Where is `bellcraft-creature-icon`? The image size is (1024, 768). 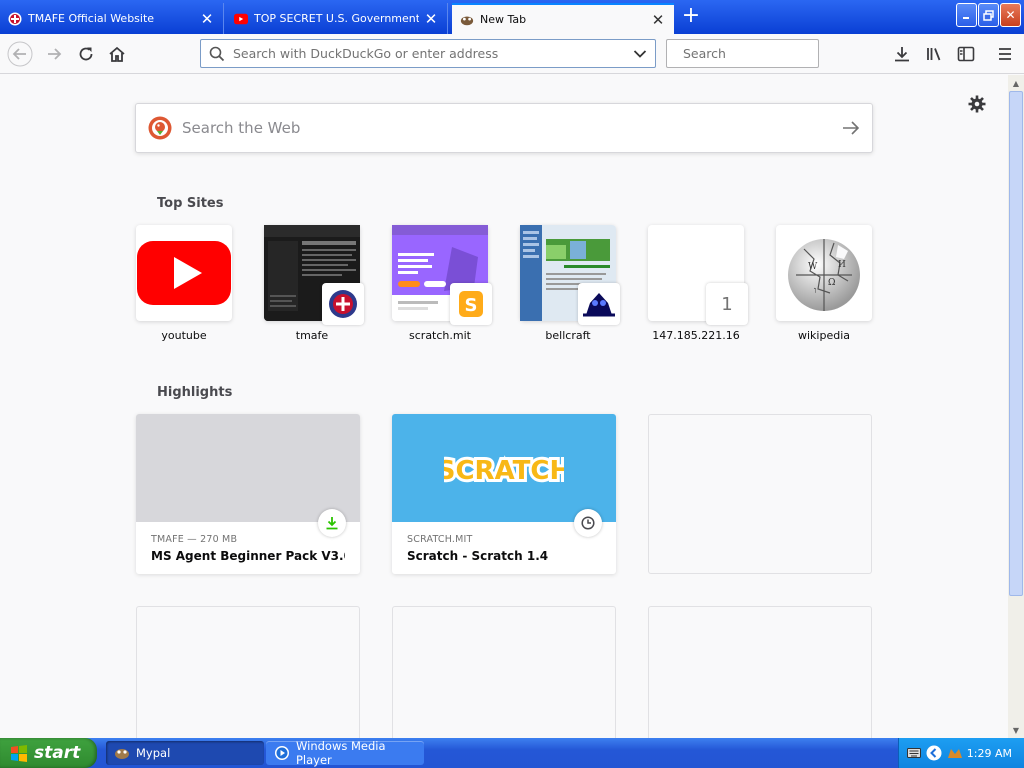
bellcraft-creature-icon is located at coordinates (599, 305).